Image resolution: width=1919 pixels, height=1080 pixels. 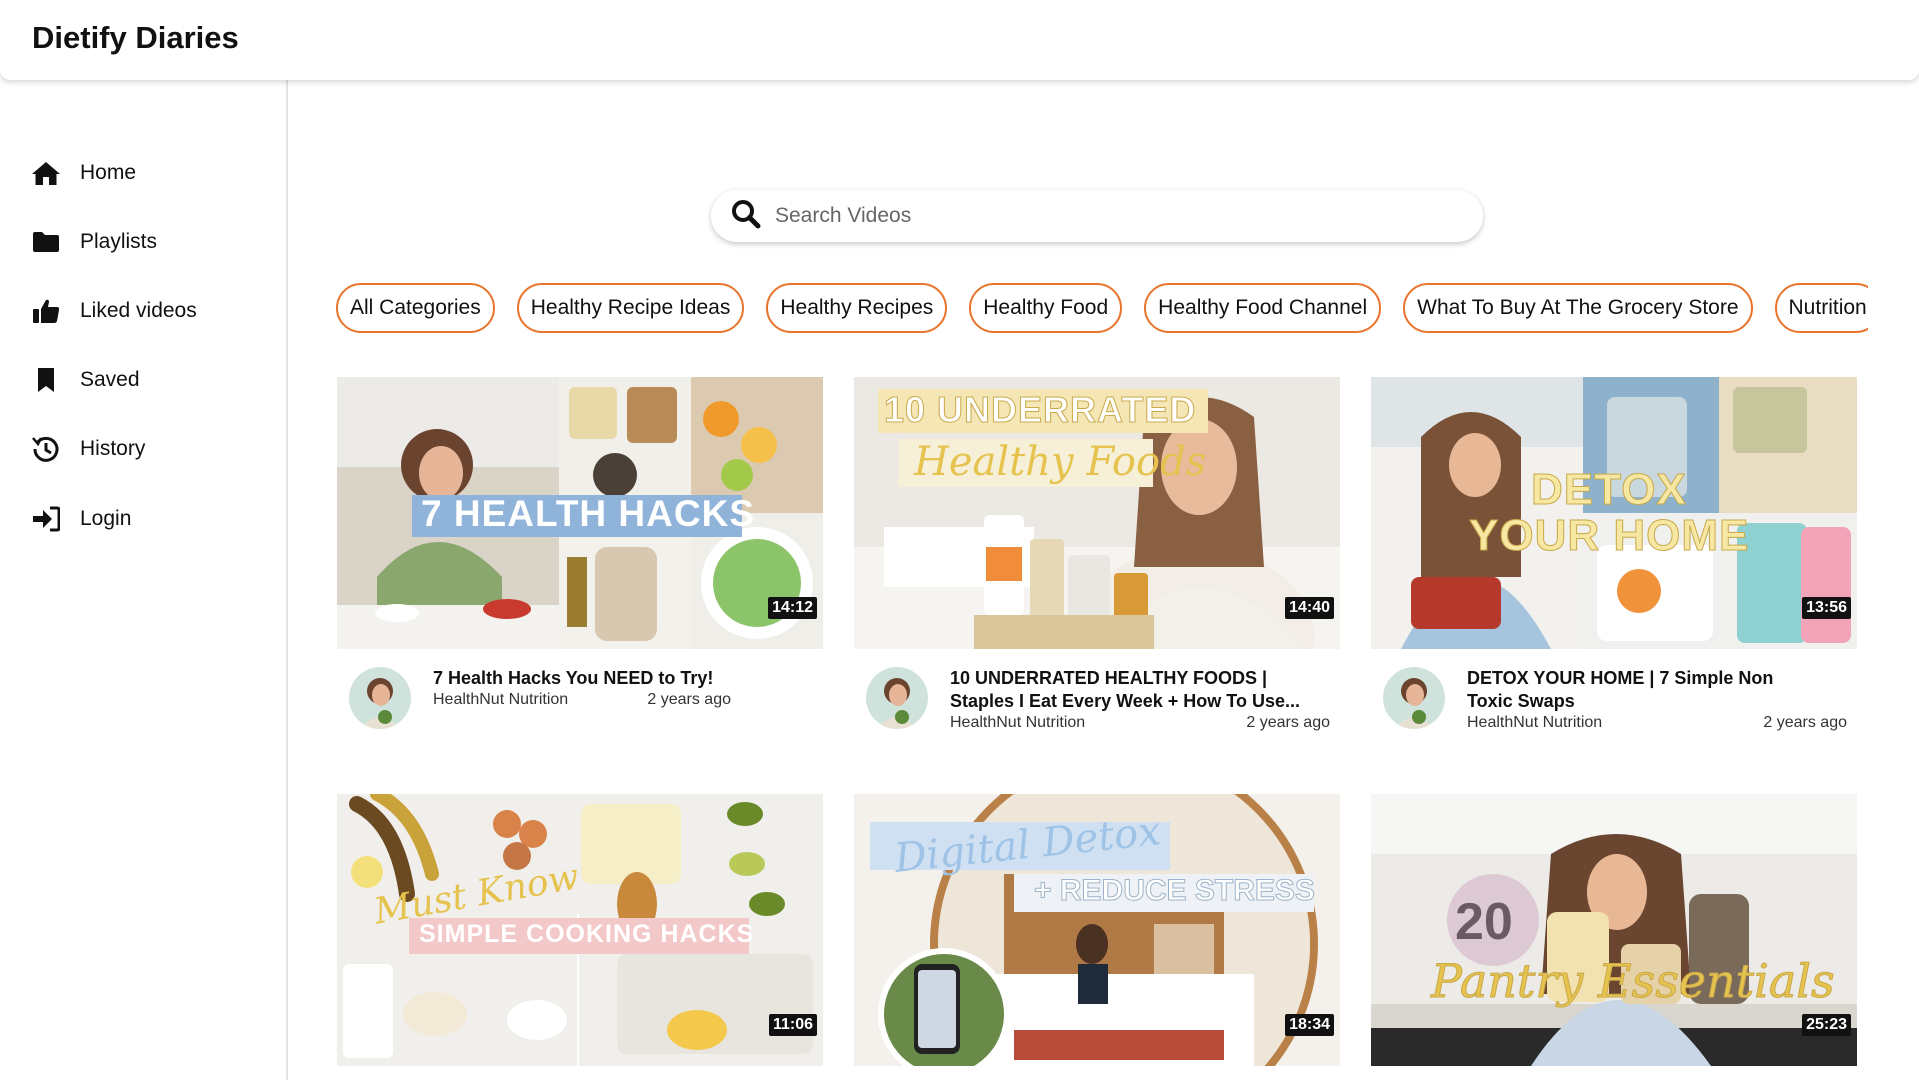 What do you see at coordinates (1609, 490) in the screenshot?
I see `thumbnail-overlay-text: DETOX` at bounding box center [1609, 490].